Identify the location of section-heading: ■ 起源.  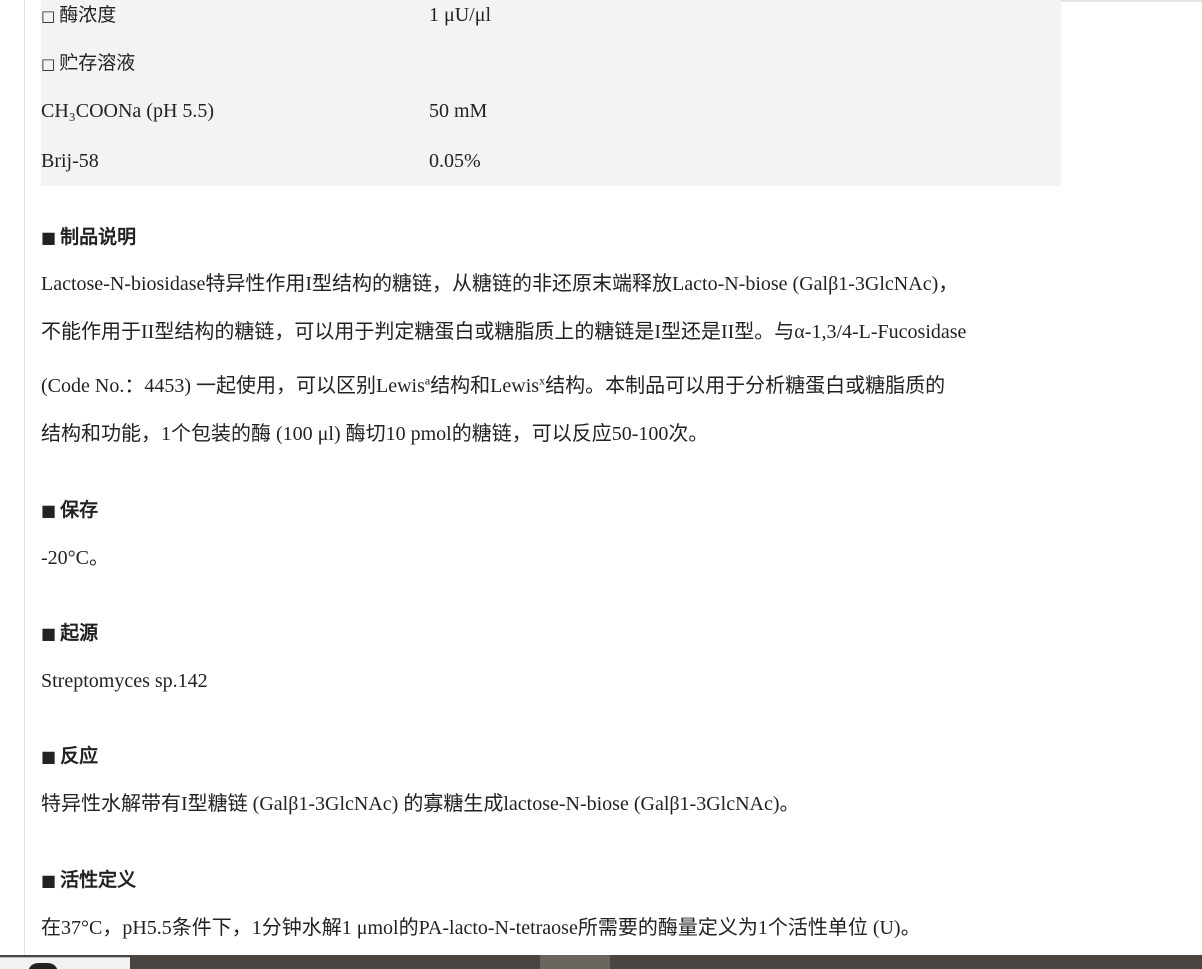
(70, 633).